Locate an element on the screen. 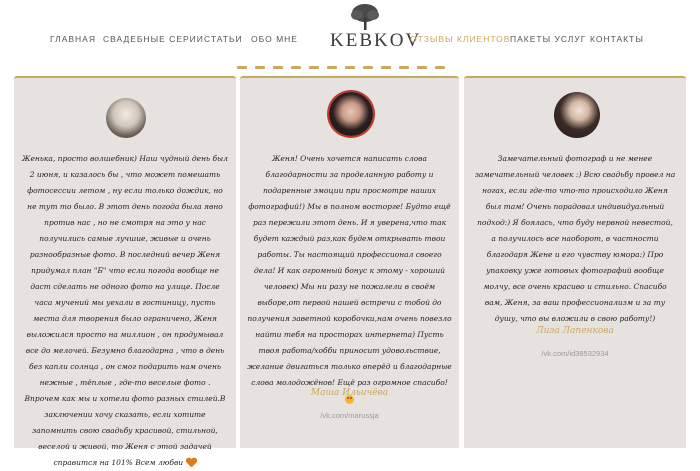 The height and width of the screenshot is (471, 700). tree-logo-icon is located at coordinates (365, 17).